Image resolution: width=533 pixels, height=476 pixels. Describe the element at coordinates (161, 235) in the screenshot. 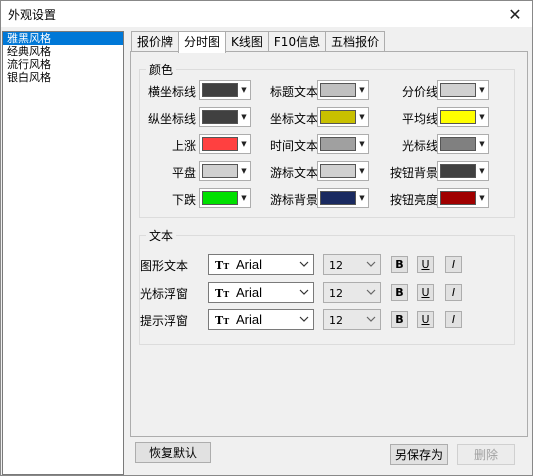

I see `text-group-label: 文本` at that location.